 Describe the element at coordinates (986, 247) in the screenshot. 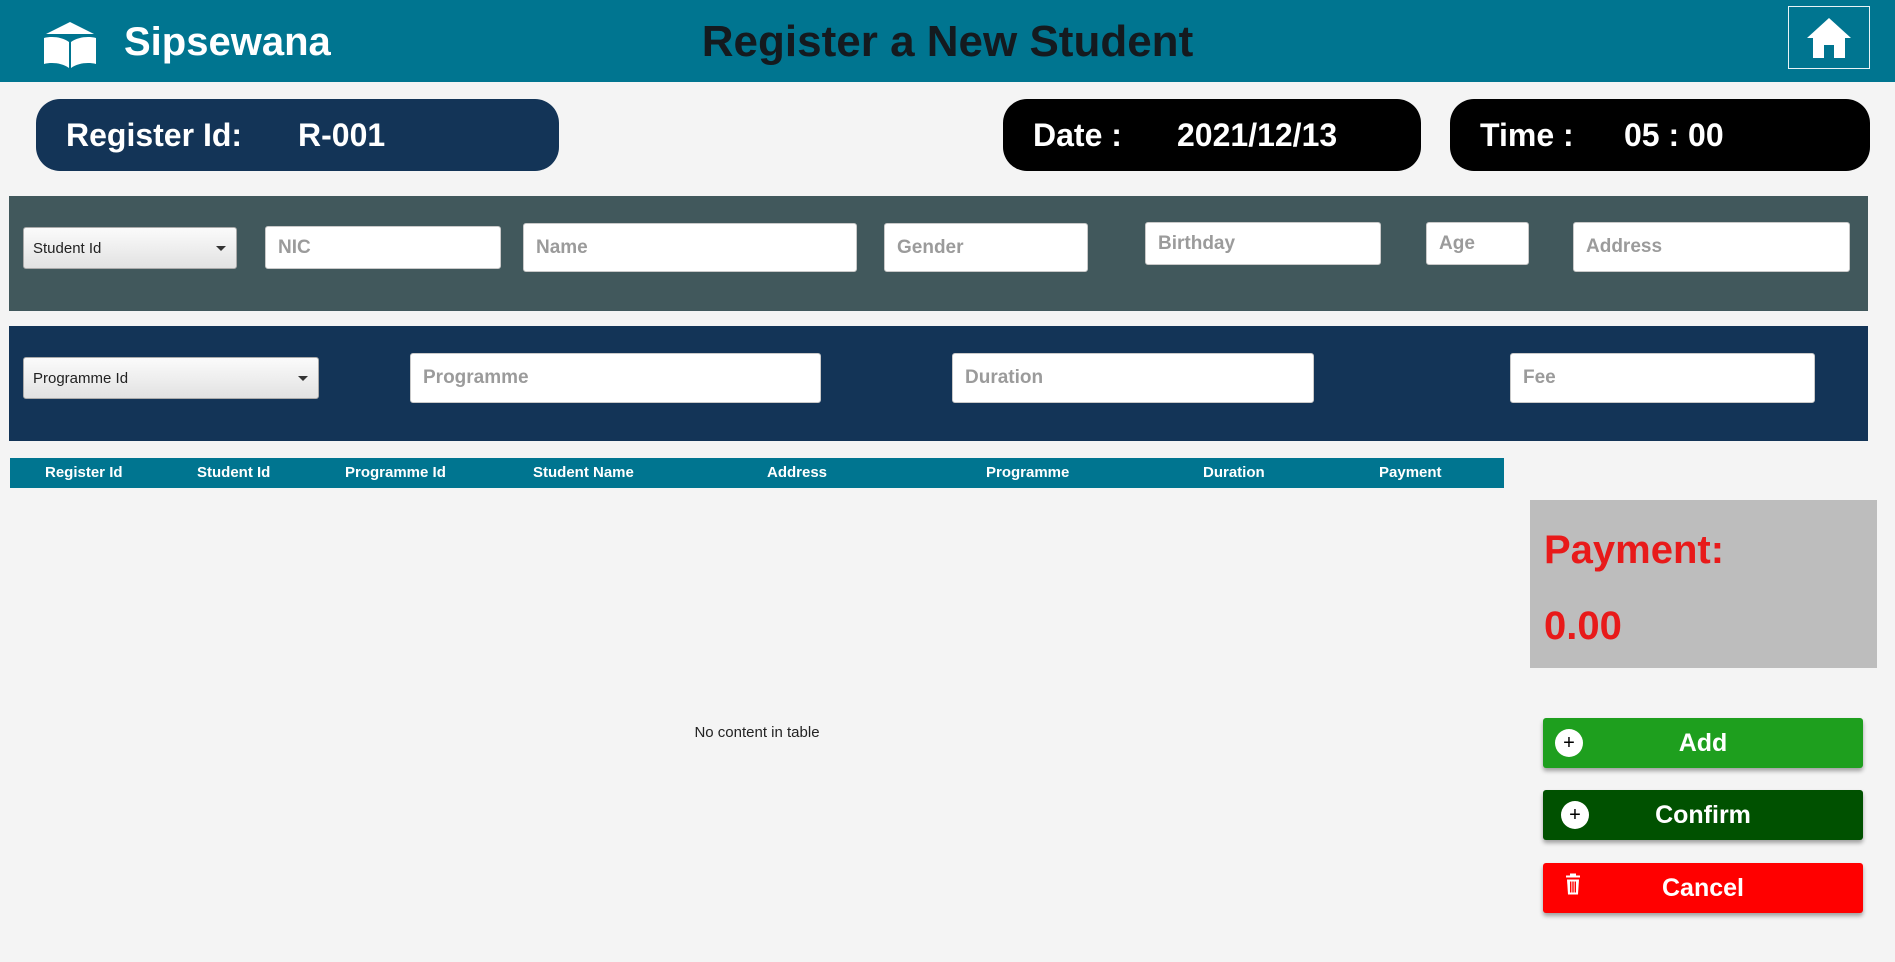

I see `gender-field: Gender` at that location.